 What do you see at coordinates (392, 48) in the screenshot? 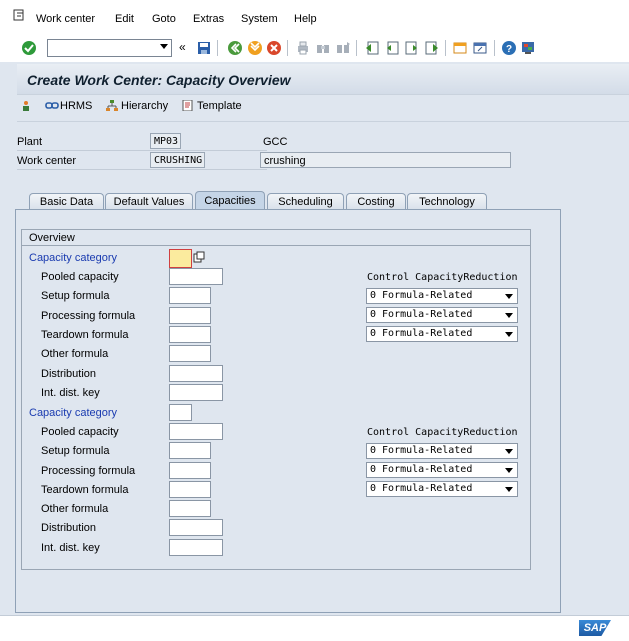
I see `previous-page-icon` at bounding box center [392, 48].